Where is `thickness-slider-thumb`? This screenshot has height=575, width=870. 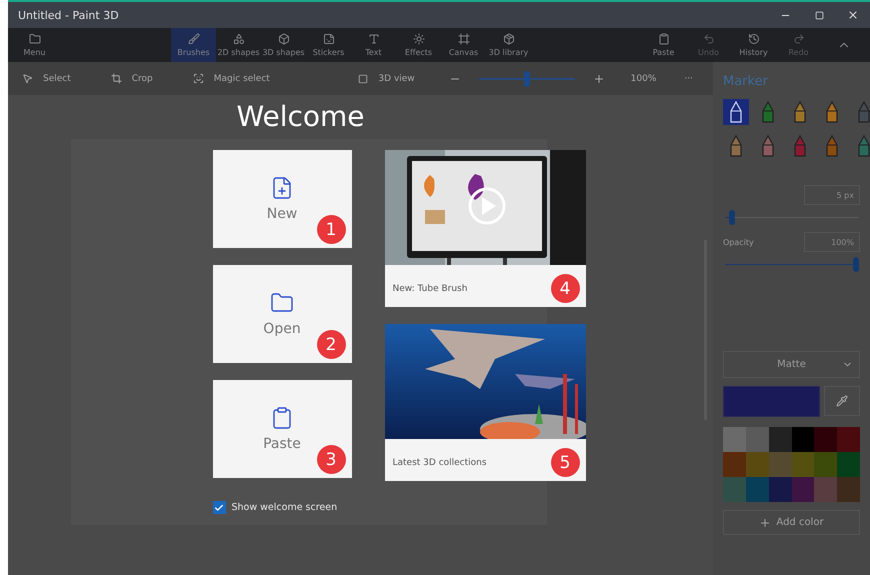
thickness-slider-thumb is located at coordinates (731, 217).